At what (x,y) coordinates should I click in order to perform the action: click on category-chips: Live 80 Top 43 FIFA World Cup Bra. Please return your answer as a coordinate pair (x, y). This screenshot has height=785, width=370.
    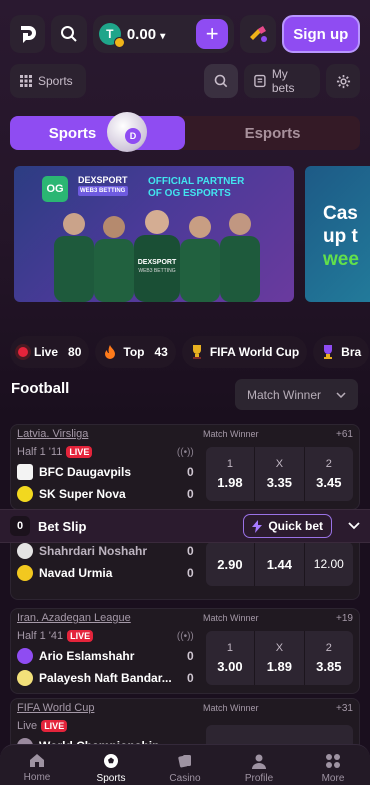
    Looking at the image, I should click on (190, 352).